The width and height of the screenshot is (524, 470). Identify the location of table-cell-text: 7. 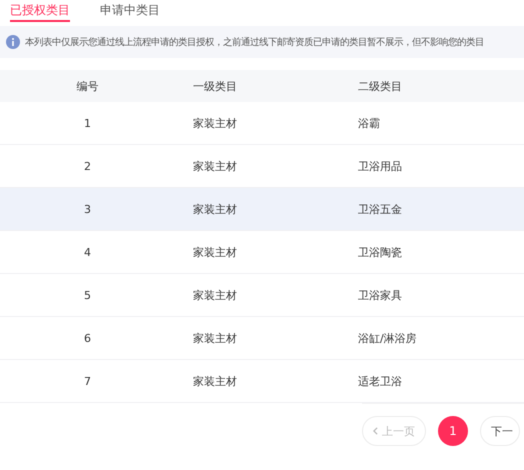
(87, 381).